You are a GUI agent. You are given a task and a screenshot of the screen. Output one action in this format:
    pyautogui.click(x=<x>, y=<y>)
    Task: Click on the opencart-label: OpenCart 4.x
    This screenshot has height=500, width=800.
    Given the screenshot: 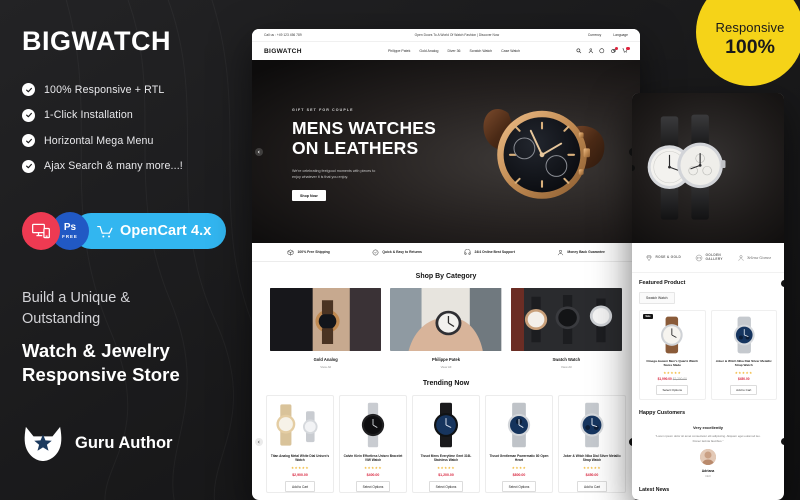 What is the action you would take?
    pyautogui.click(x=166, y=231)
    